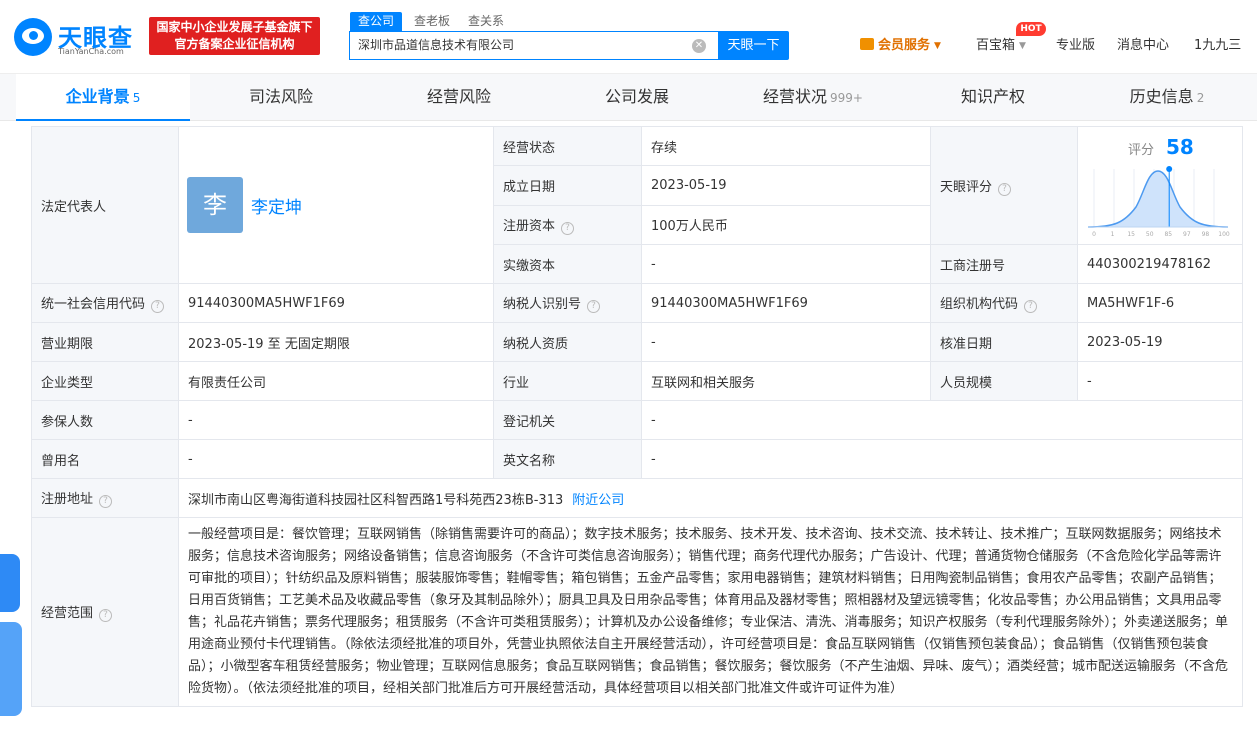  I want to click on tab-label: 知识产权, so click(992, 96).